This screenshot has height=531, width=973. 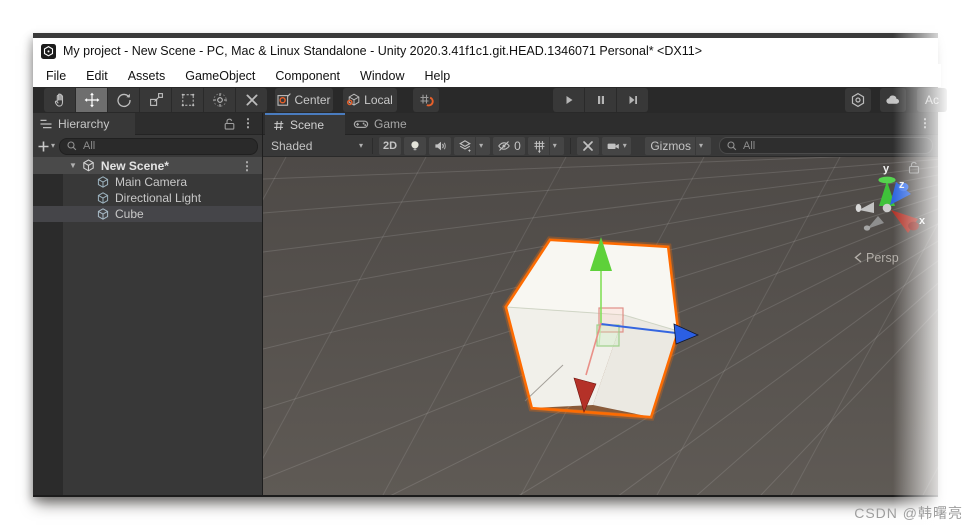 I want to click on lock-icon, so click(x=229, y=124).